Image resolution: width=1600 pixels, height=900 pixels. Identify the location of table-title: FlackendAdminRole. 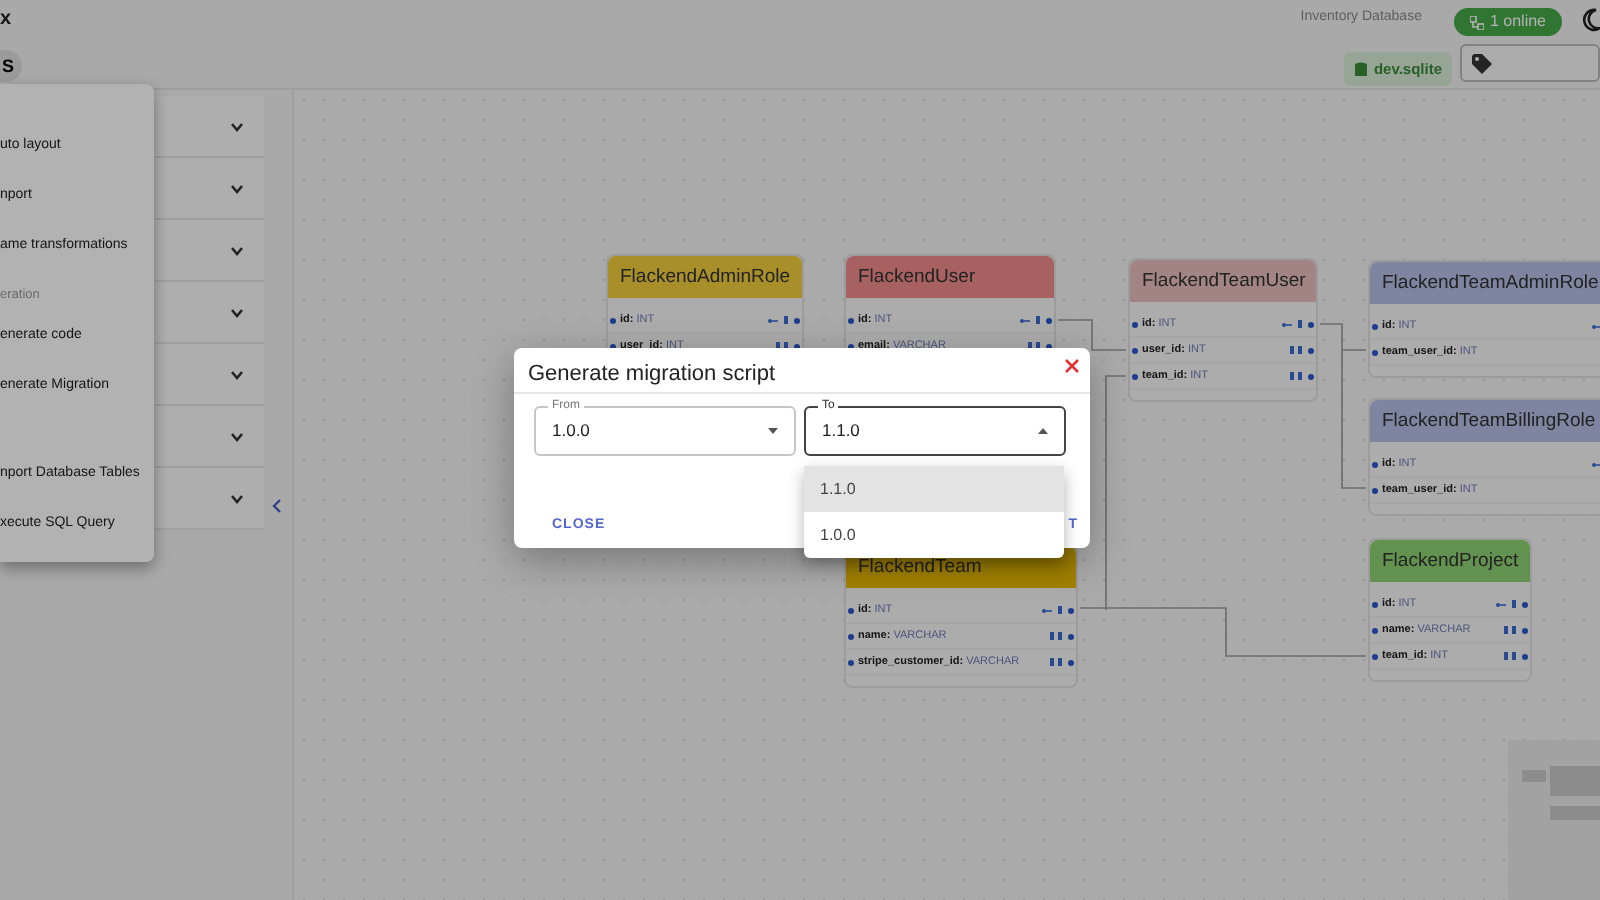
(705, 277).